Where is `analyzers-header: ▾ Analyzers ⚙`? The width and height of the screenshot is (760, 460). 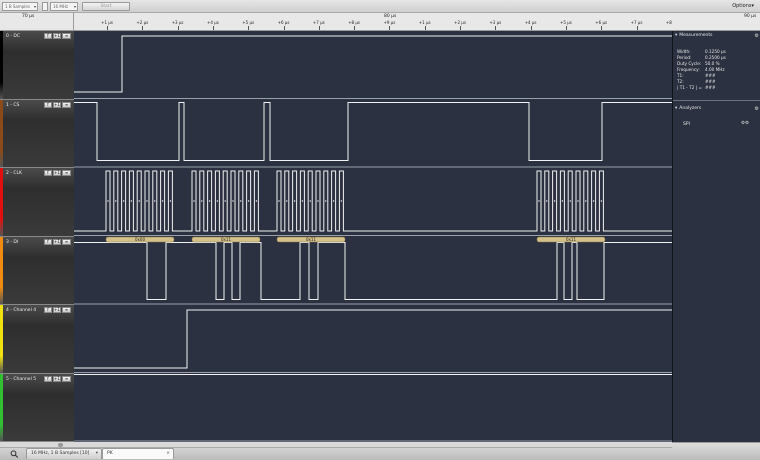
analyzers-header: ▾ Analyzers ⚙ is located at coordinates (717, 109).